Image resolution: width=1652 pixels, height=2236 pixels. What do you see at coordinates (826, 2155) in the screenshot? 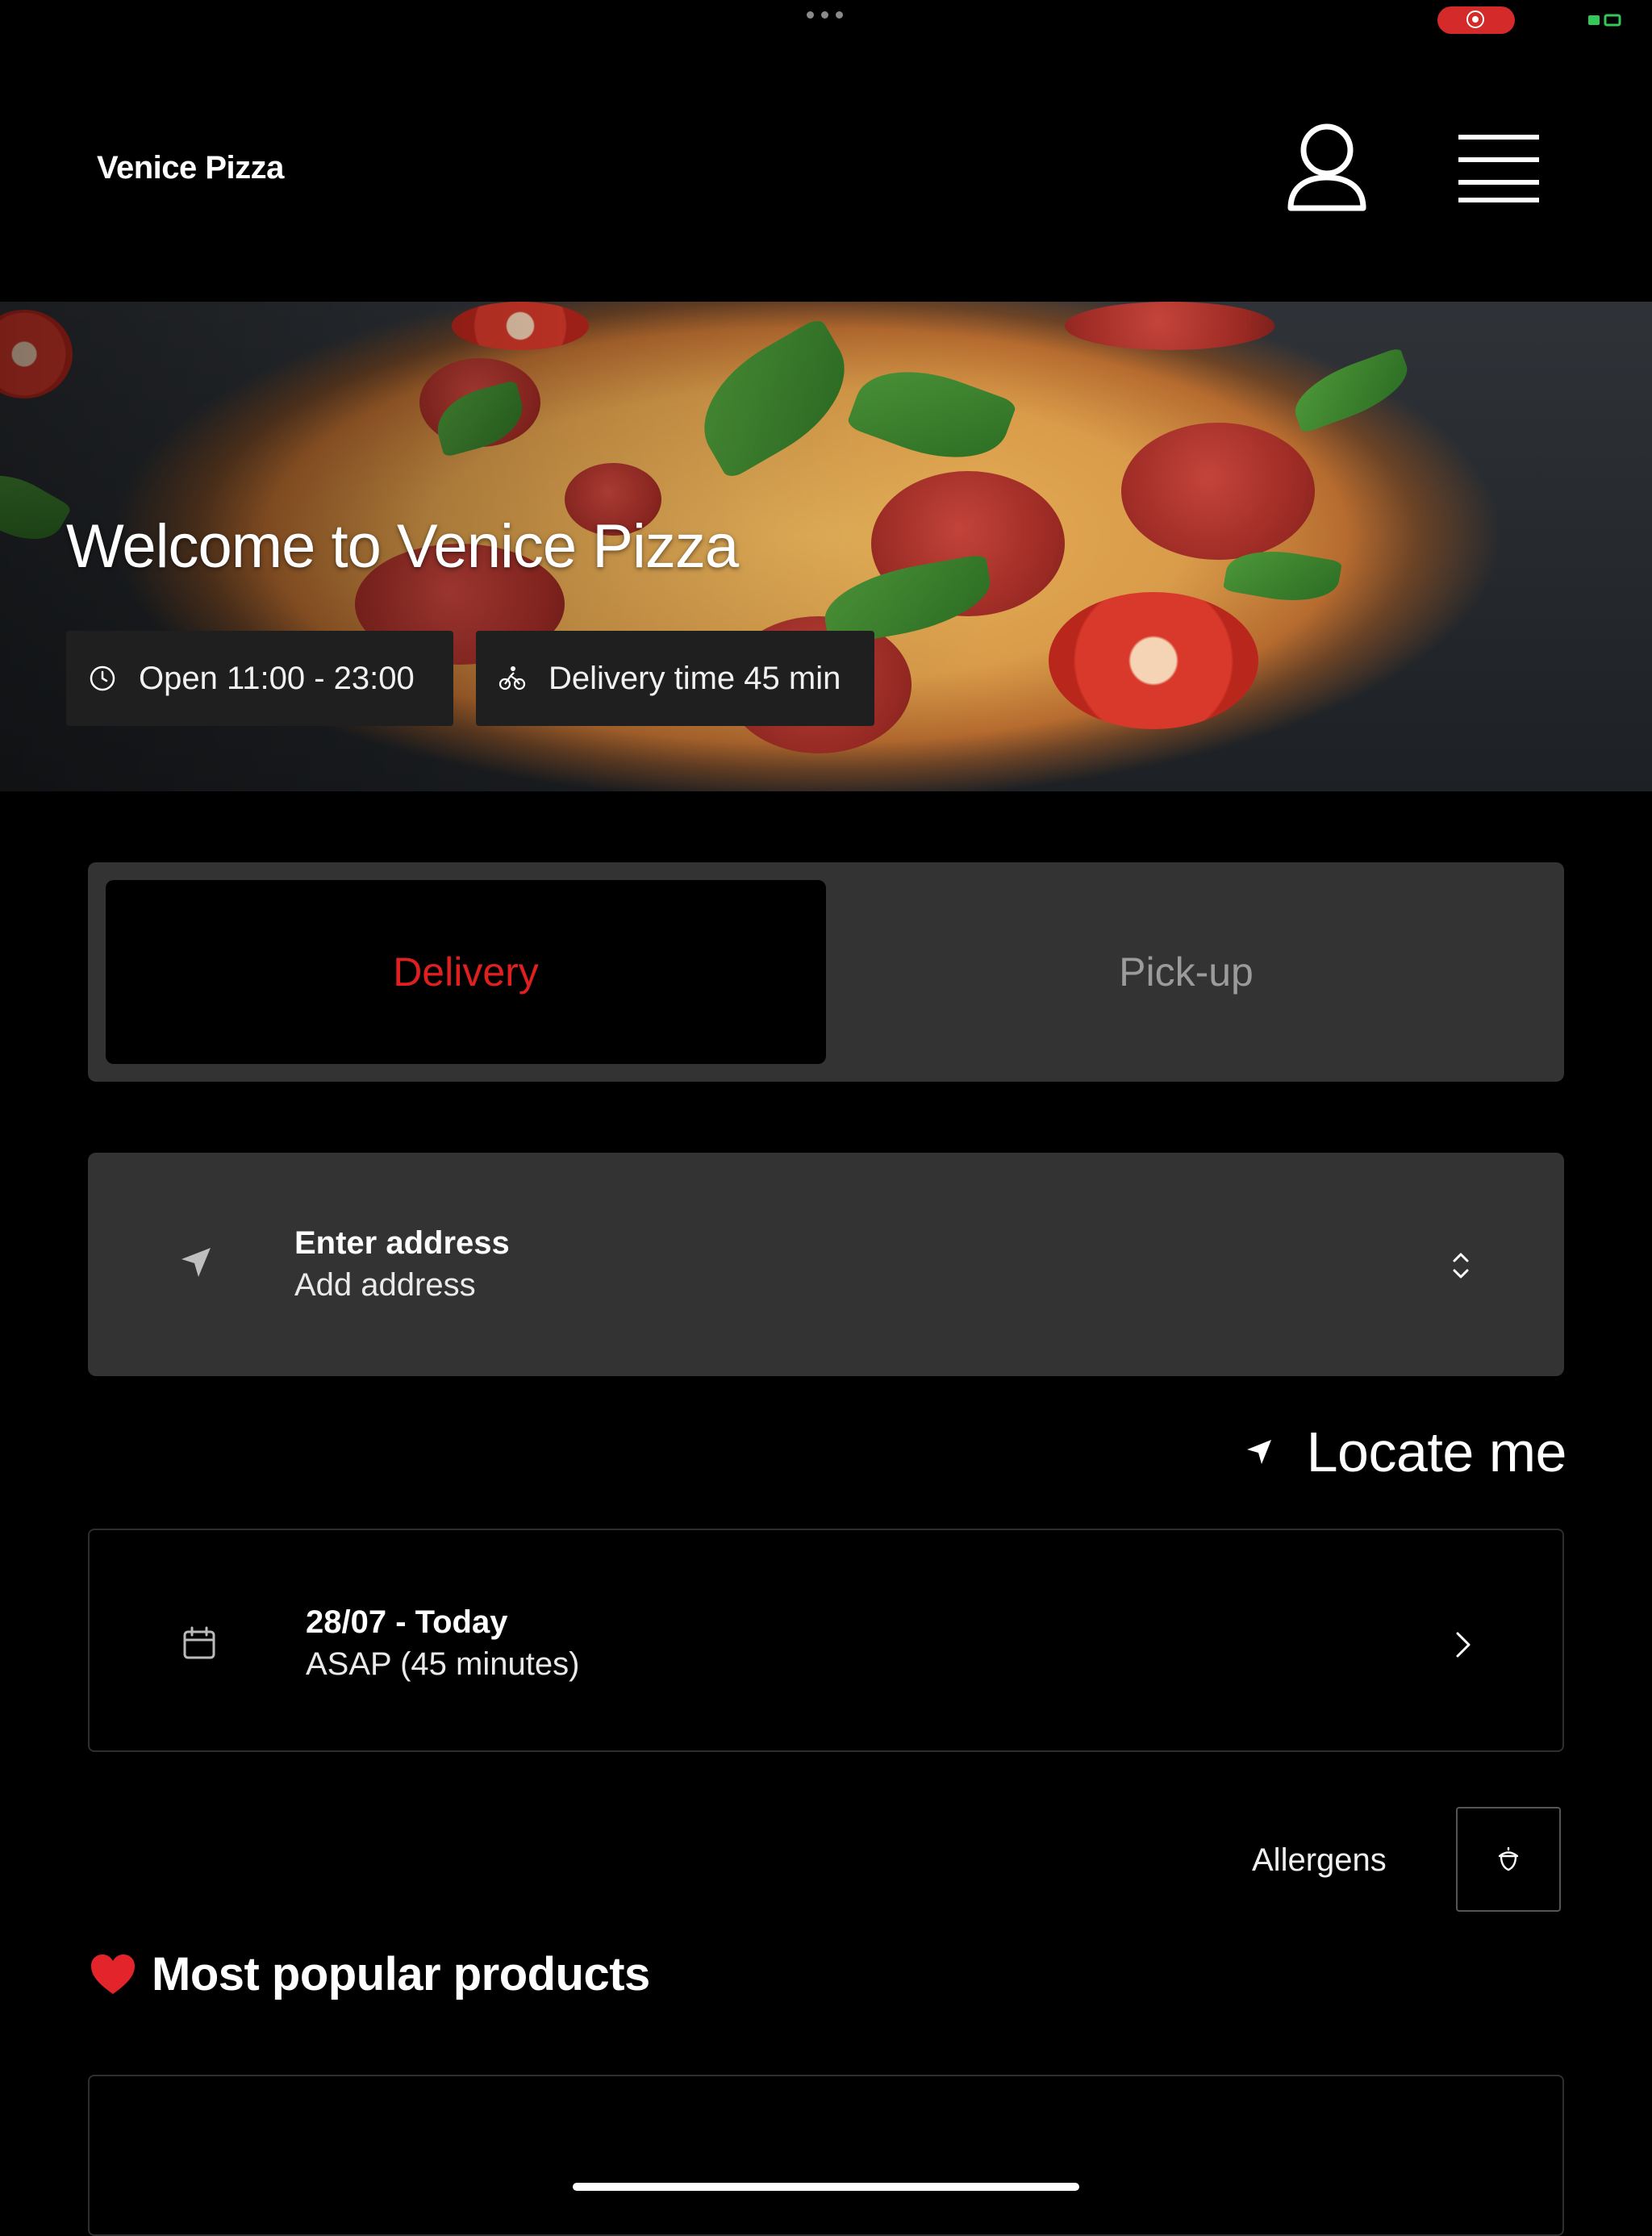
I see `product-card` at bounding box center [826, 2155].